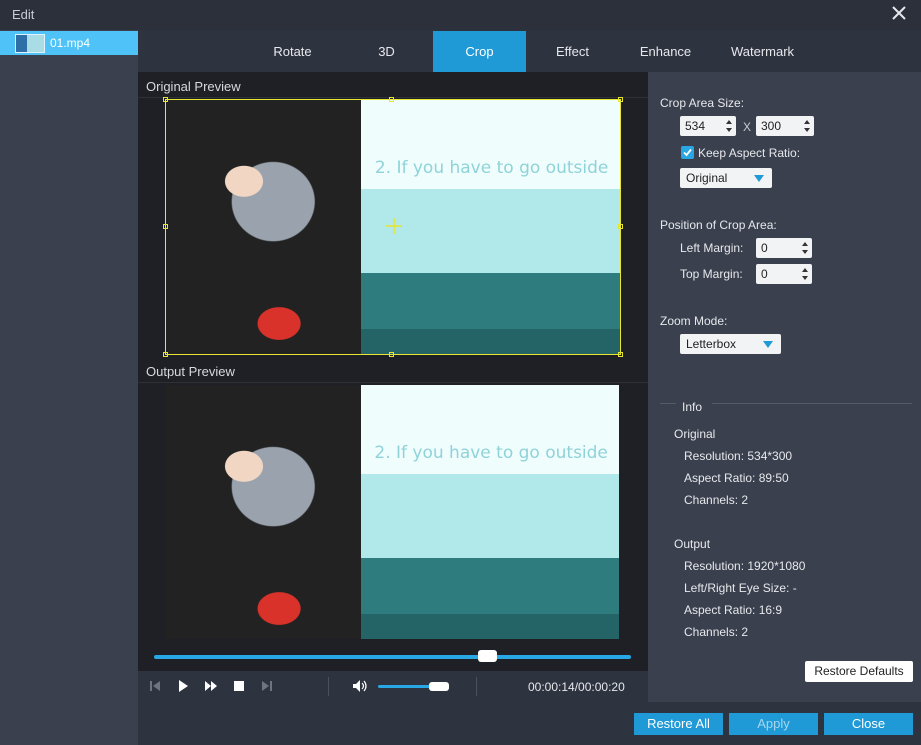 The height and width of the screenshot is (745, 921). I want to click on video-caption: 2. If you have to go outside, so click(491, 453).